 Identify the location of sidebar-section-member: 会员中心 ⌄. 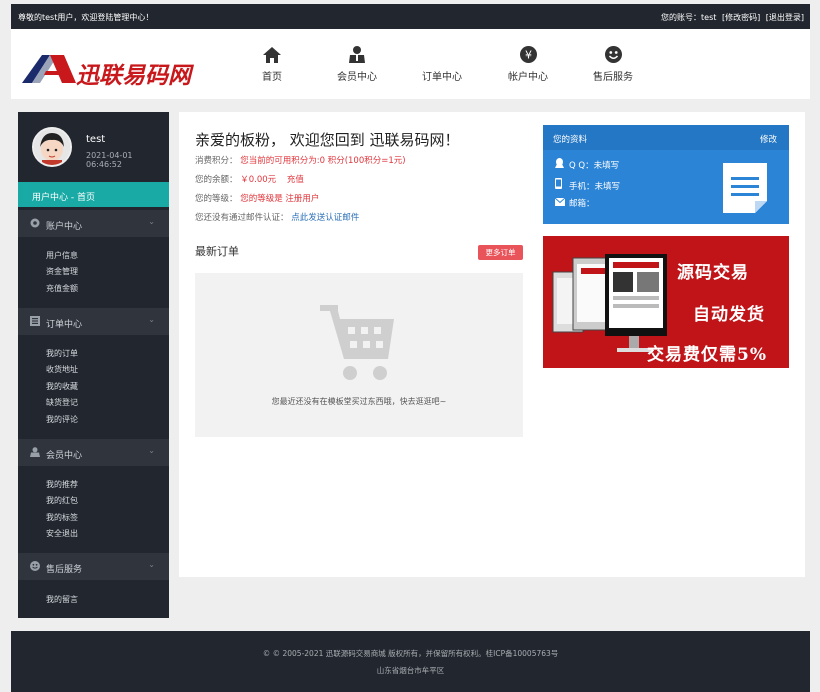
(93, 452).